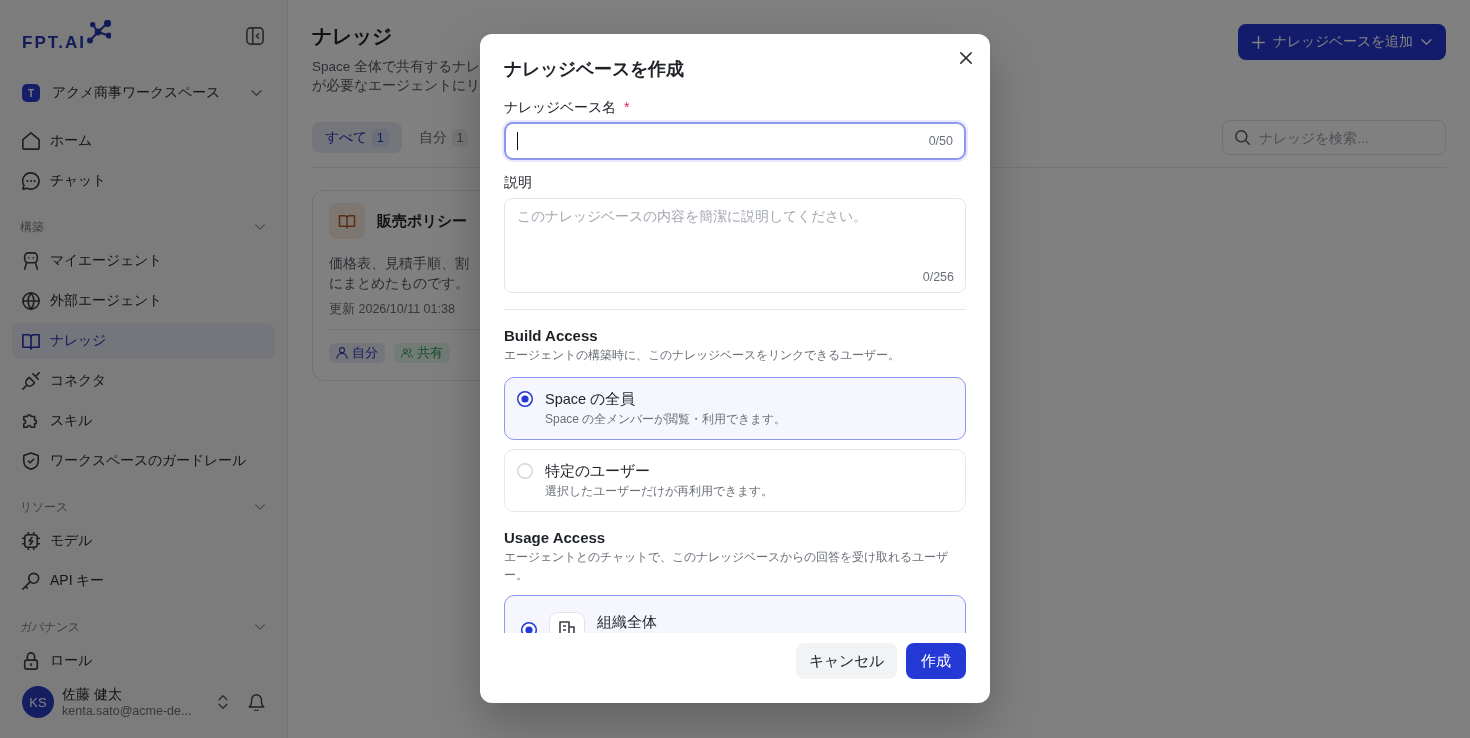 The width and height of the screenshot is (1470, 738). I want to click on globe-icon, so click(31, 301).